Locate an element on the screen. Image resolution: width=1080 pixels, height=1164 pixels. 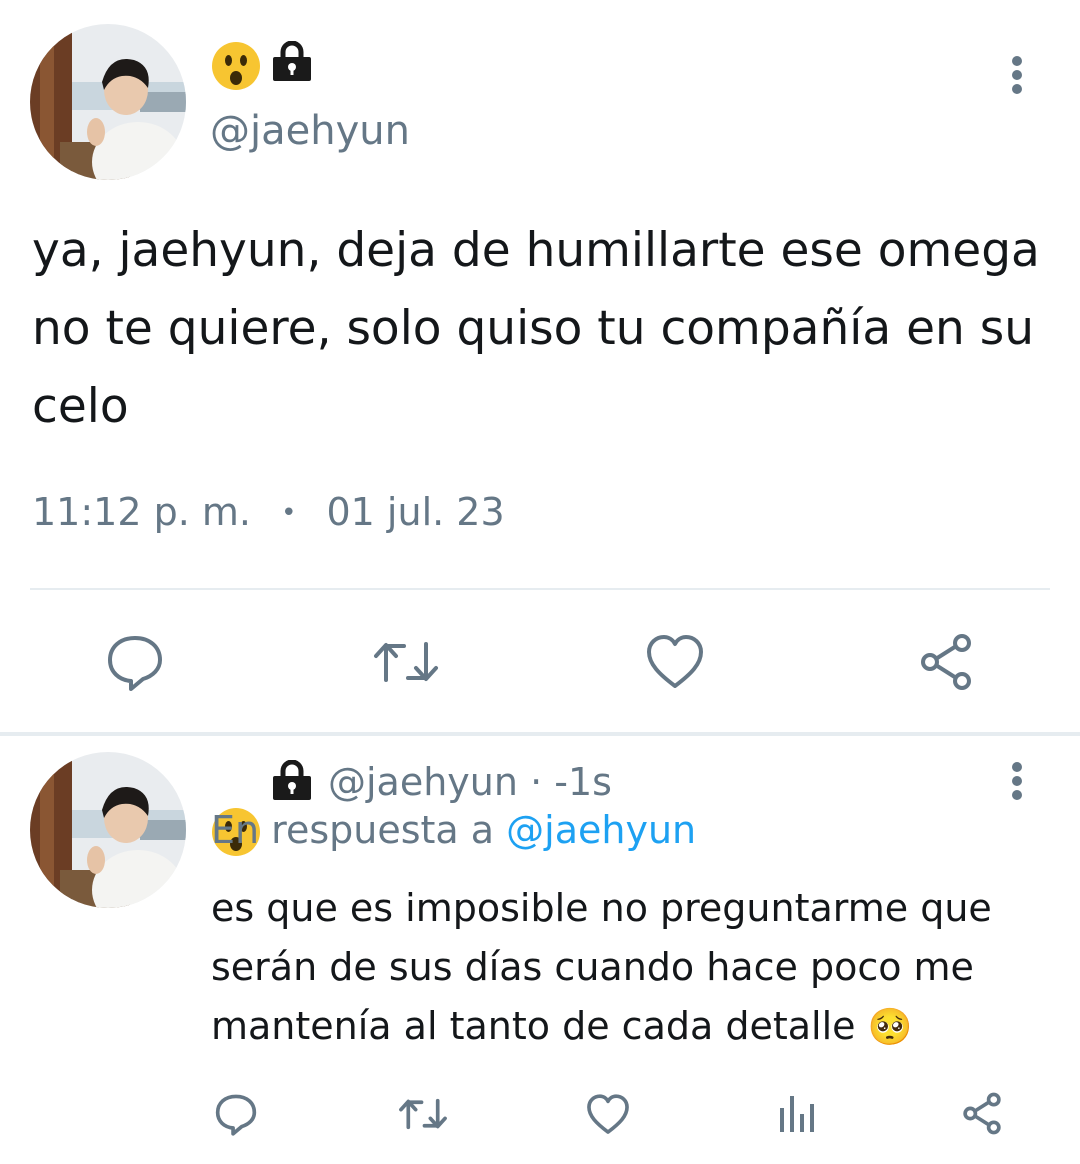
in-reply-to: En respuesta a @jaehyun is located at coordinates (453, 830).